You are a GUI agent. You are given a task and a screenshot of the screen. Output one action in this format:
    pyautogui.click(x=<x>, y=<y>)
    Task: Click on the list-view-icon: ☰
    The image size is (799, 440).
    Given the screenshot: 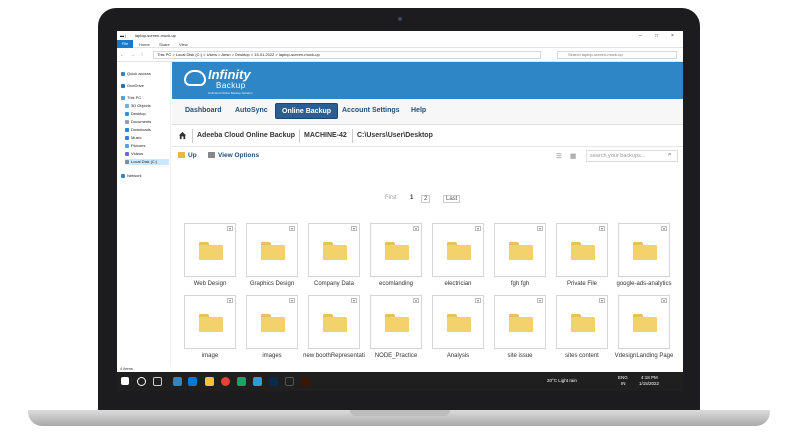 What is the action you would take?
    pyautogui.click(x=559, y=156)
    